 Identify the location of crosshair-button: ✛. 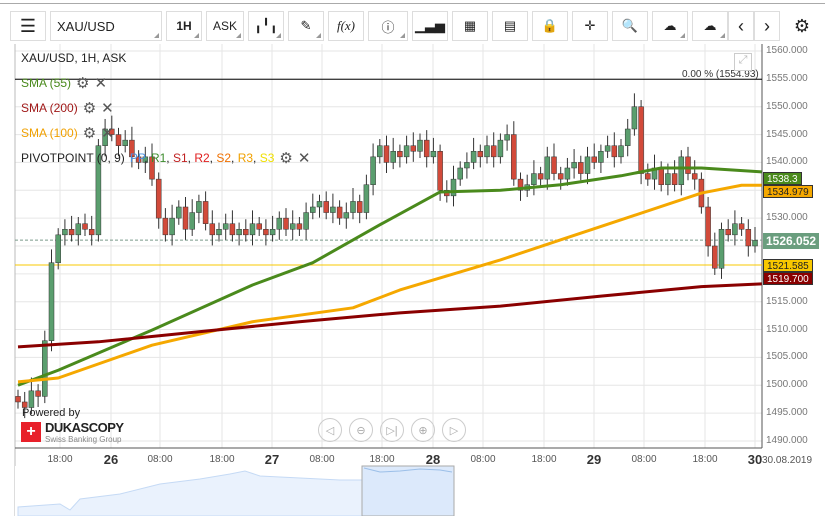
(590, 26).